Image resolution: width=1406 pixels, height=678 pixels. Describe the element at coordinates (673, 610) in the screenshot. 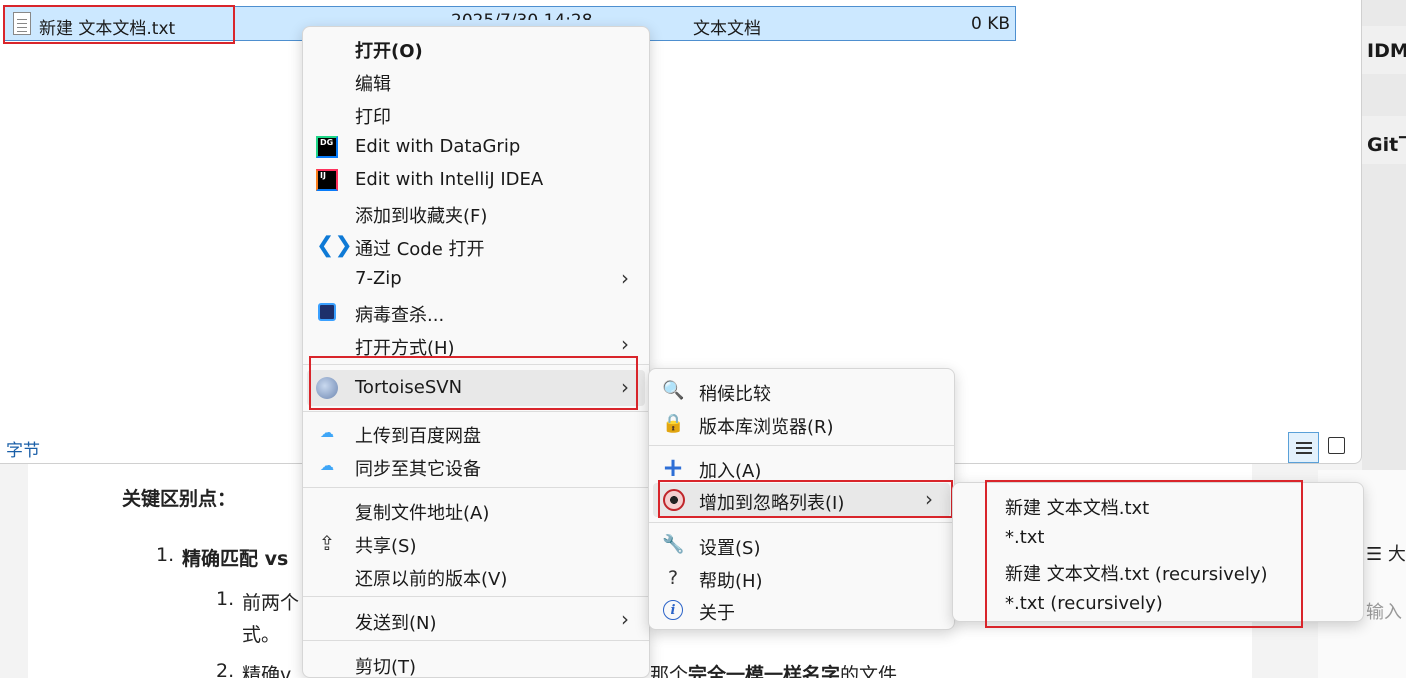

I see `info-icon: i` at that location.